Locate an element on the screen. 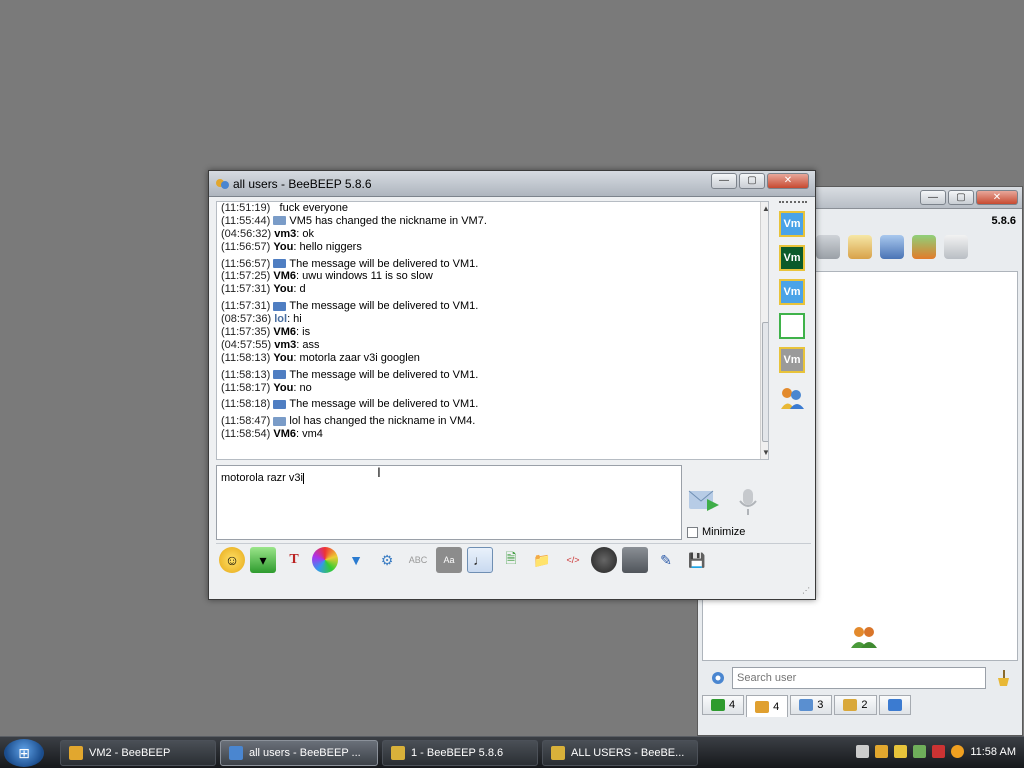 This screenshot has width=1024, height=768. dictionary-icon: Aa is located at coordinates (449, 560).